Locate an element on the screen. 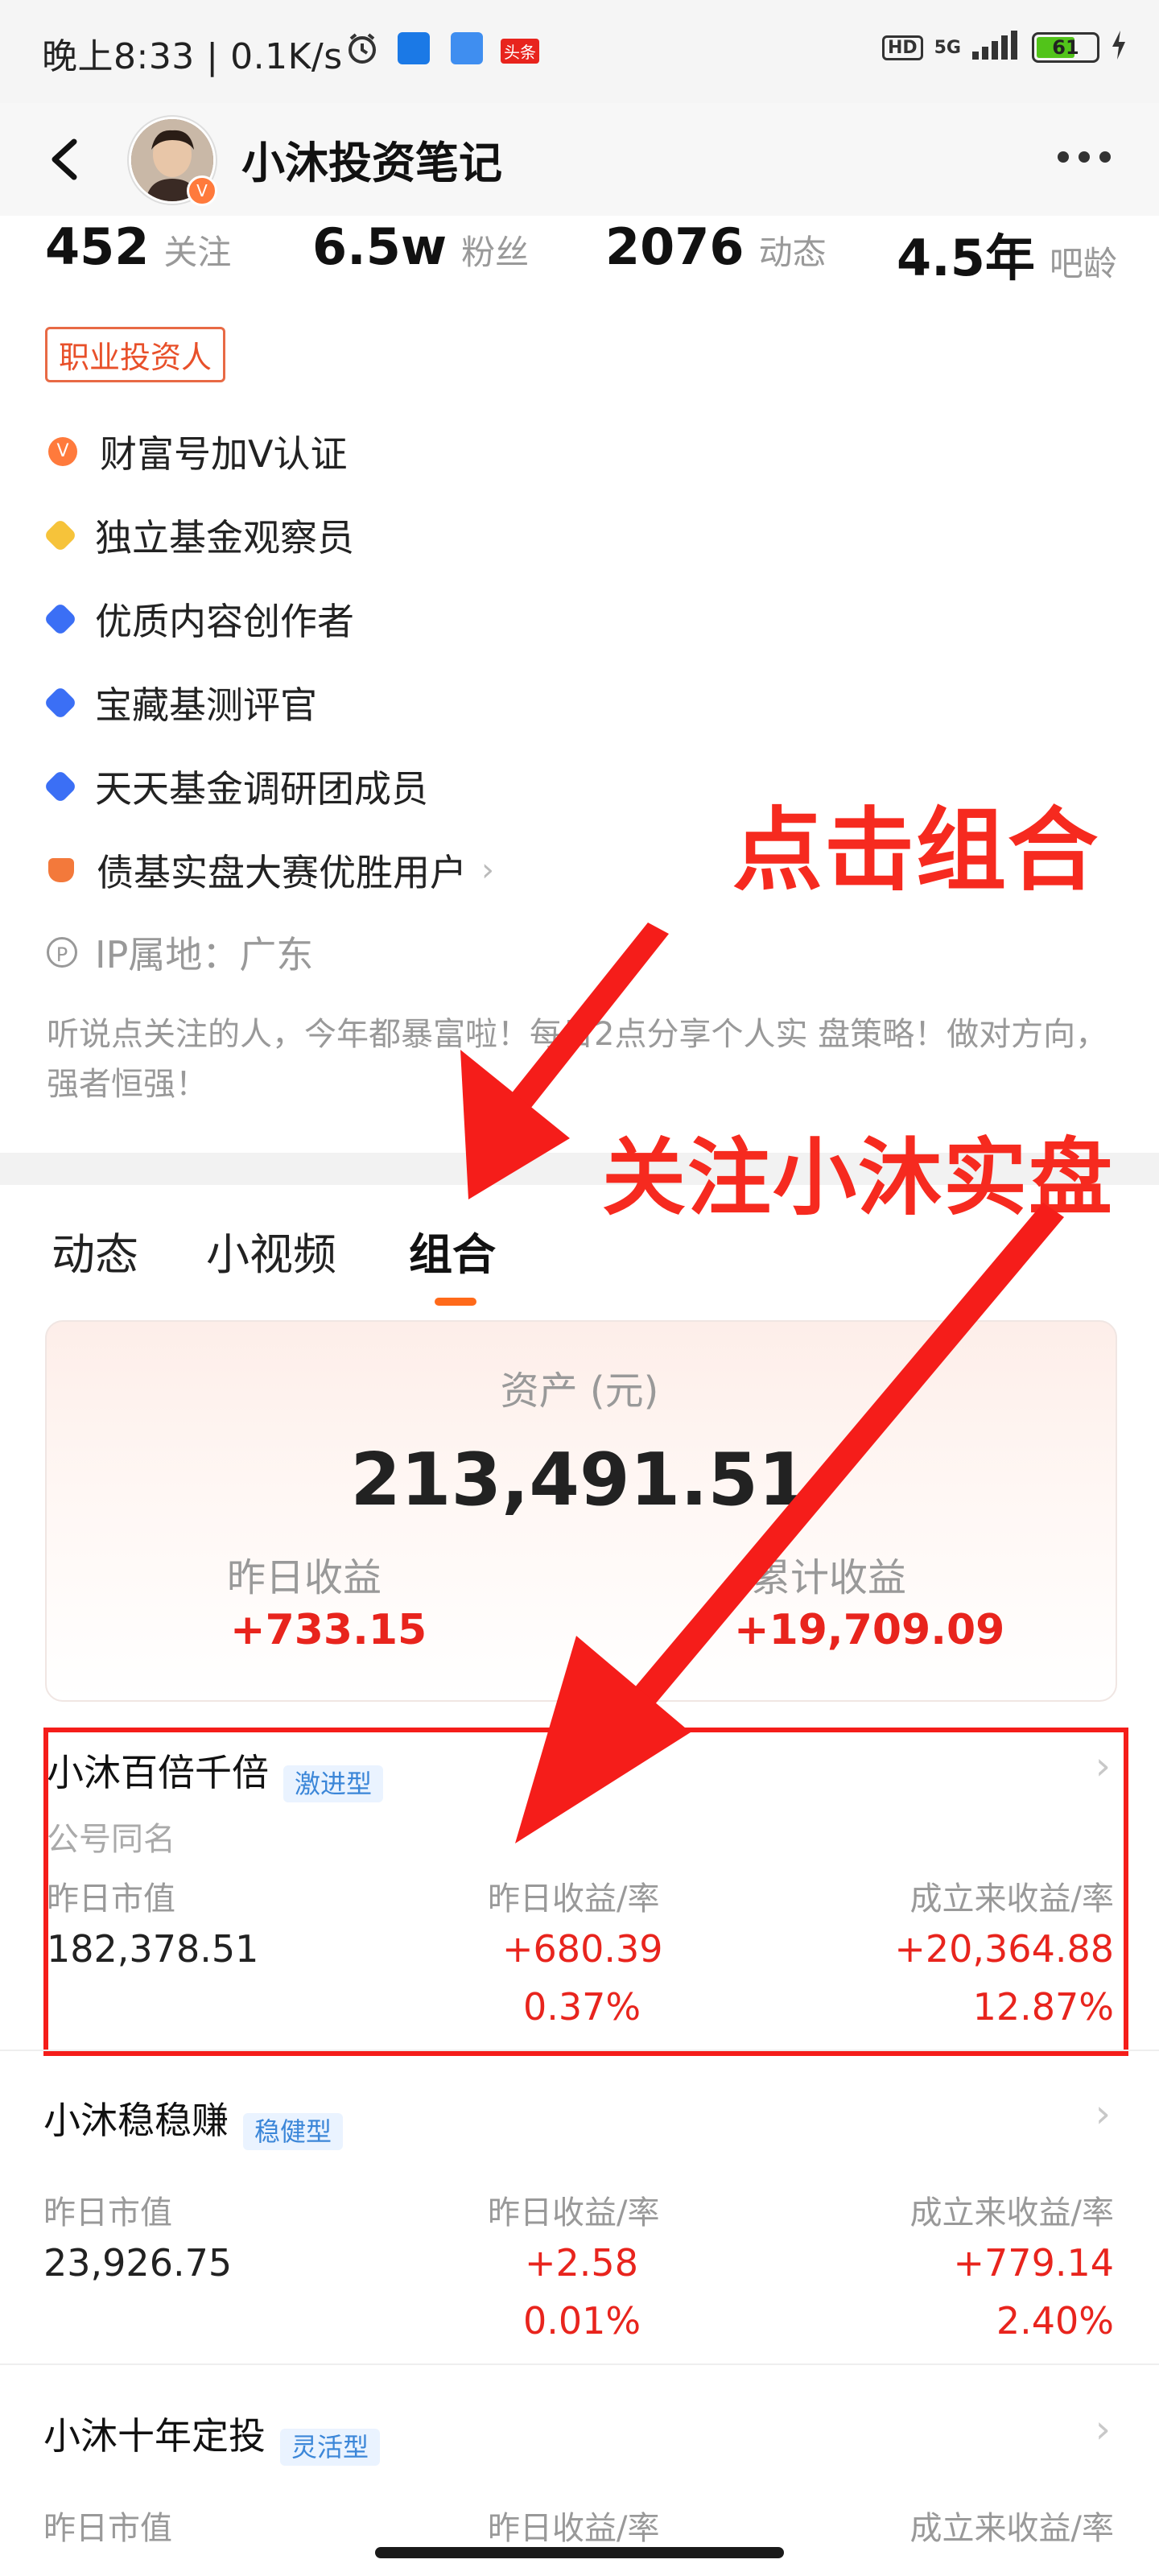  home-indicator is located at coordinates (579, 2552).